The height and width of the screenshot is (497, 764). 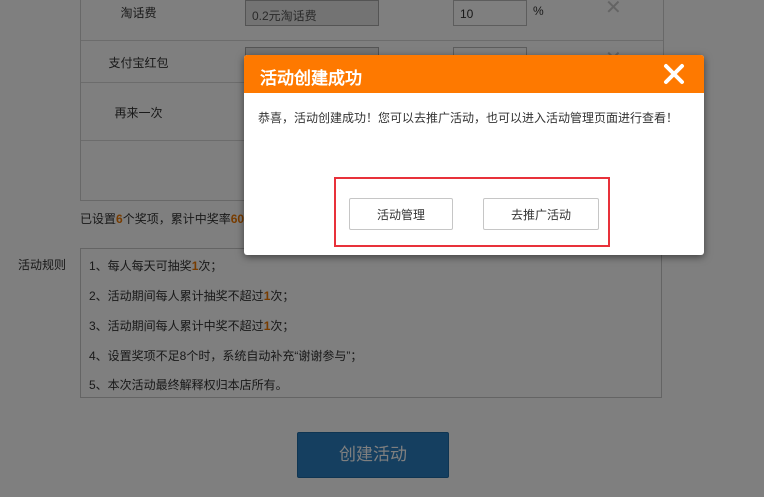 I want to click on dialog-message: 恭喜，活动创建成功！您可以去推广活动，也可以进入活动管理页面进行查看！, so click(x=468, y=118).